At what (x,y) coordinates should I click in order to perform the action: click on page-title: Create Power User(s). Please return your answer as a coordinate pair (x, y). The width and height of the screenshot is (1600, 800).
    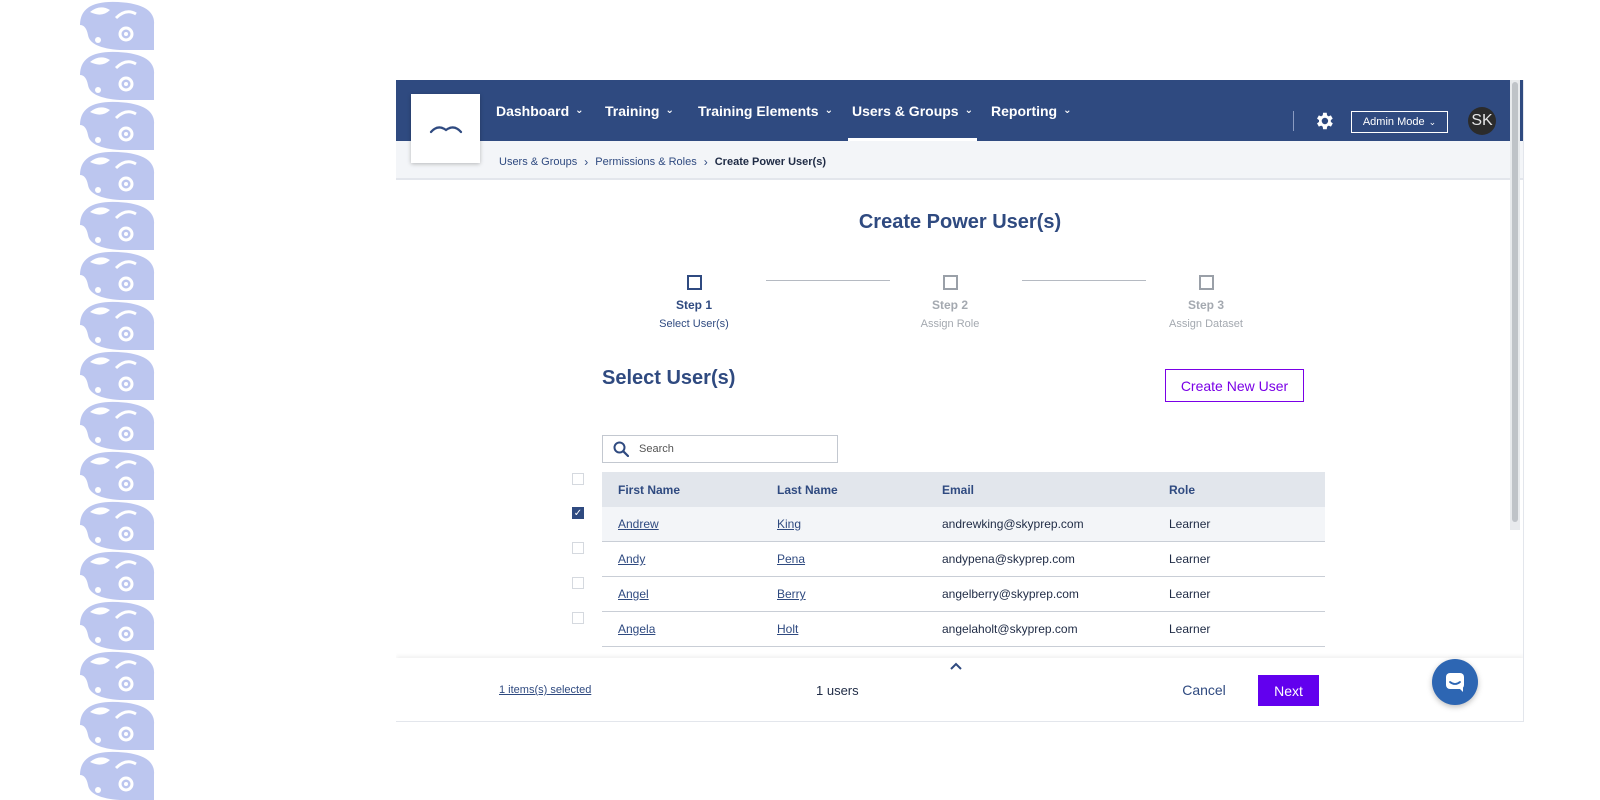
    Looking at the image, I should click on (960, 222).